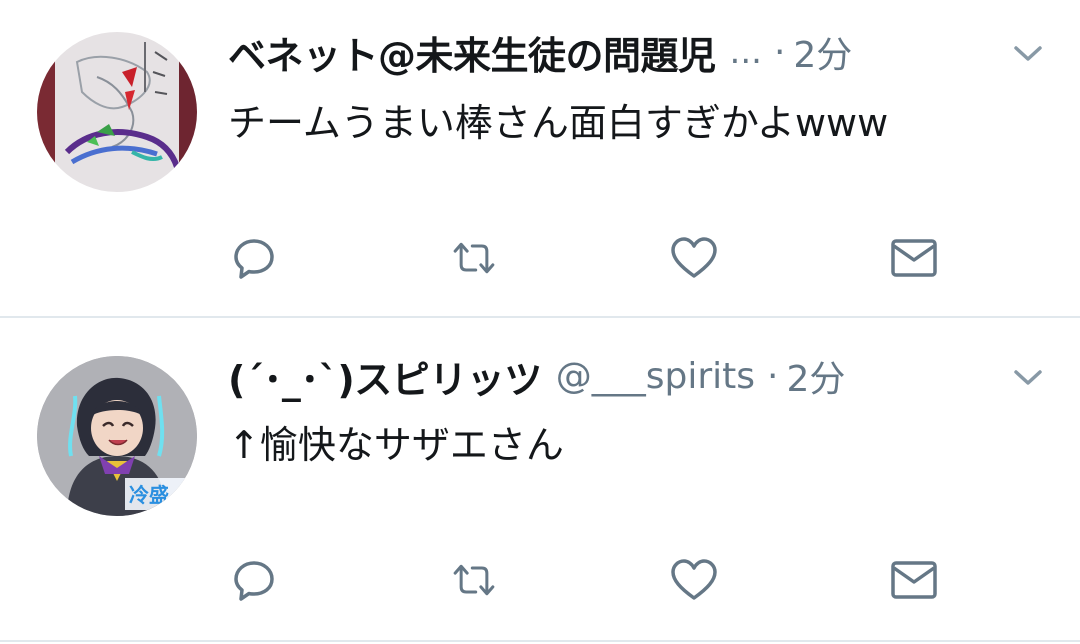 This screenshot has width=1080, height=644. Describe the element at coordinates (472, 52) in the screenshot. I see `display-name: ベネット@未来生徒の問題児` at that location.